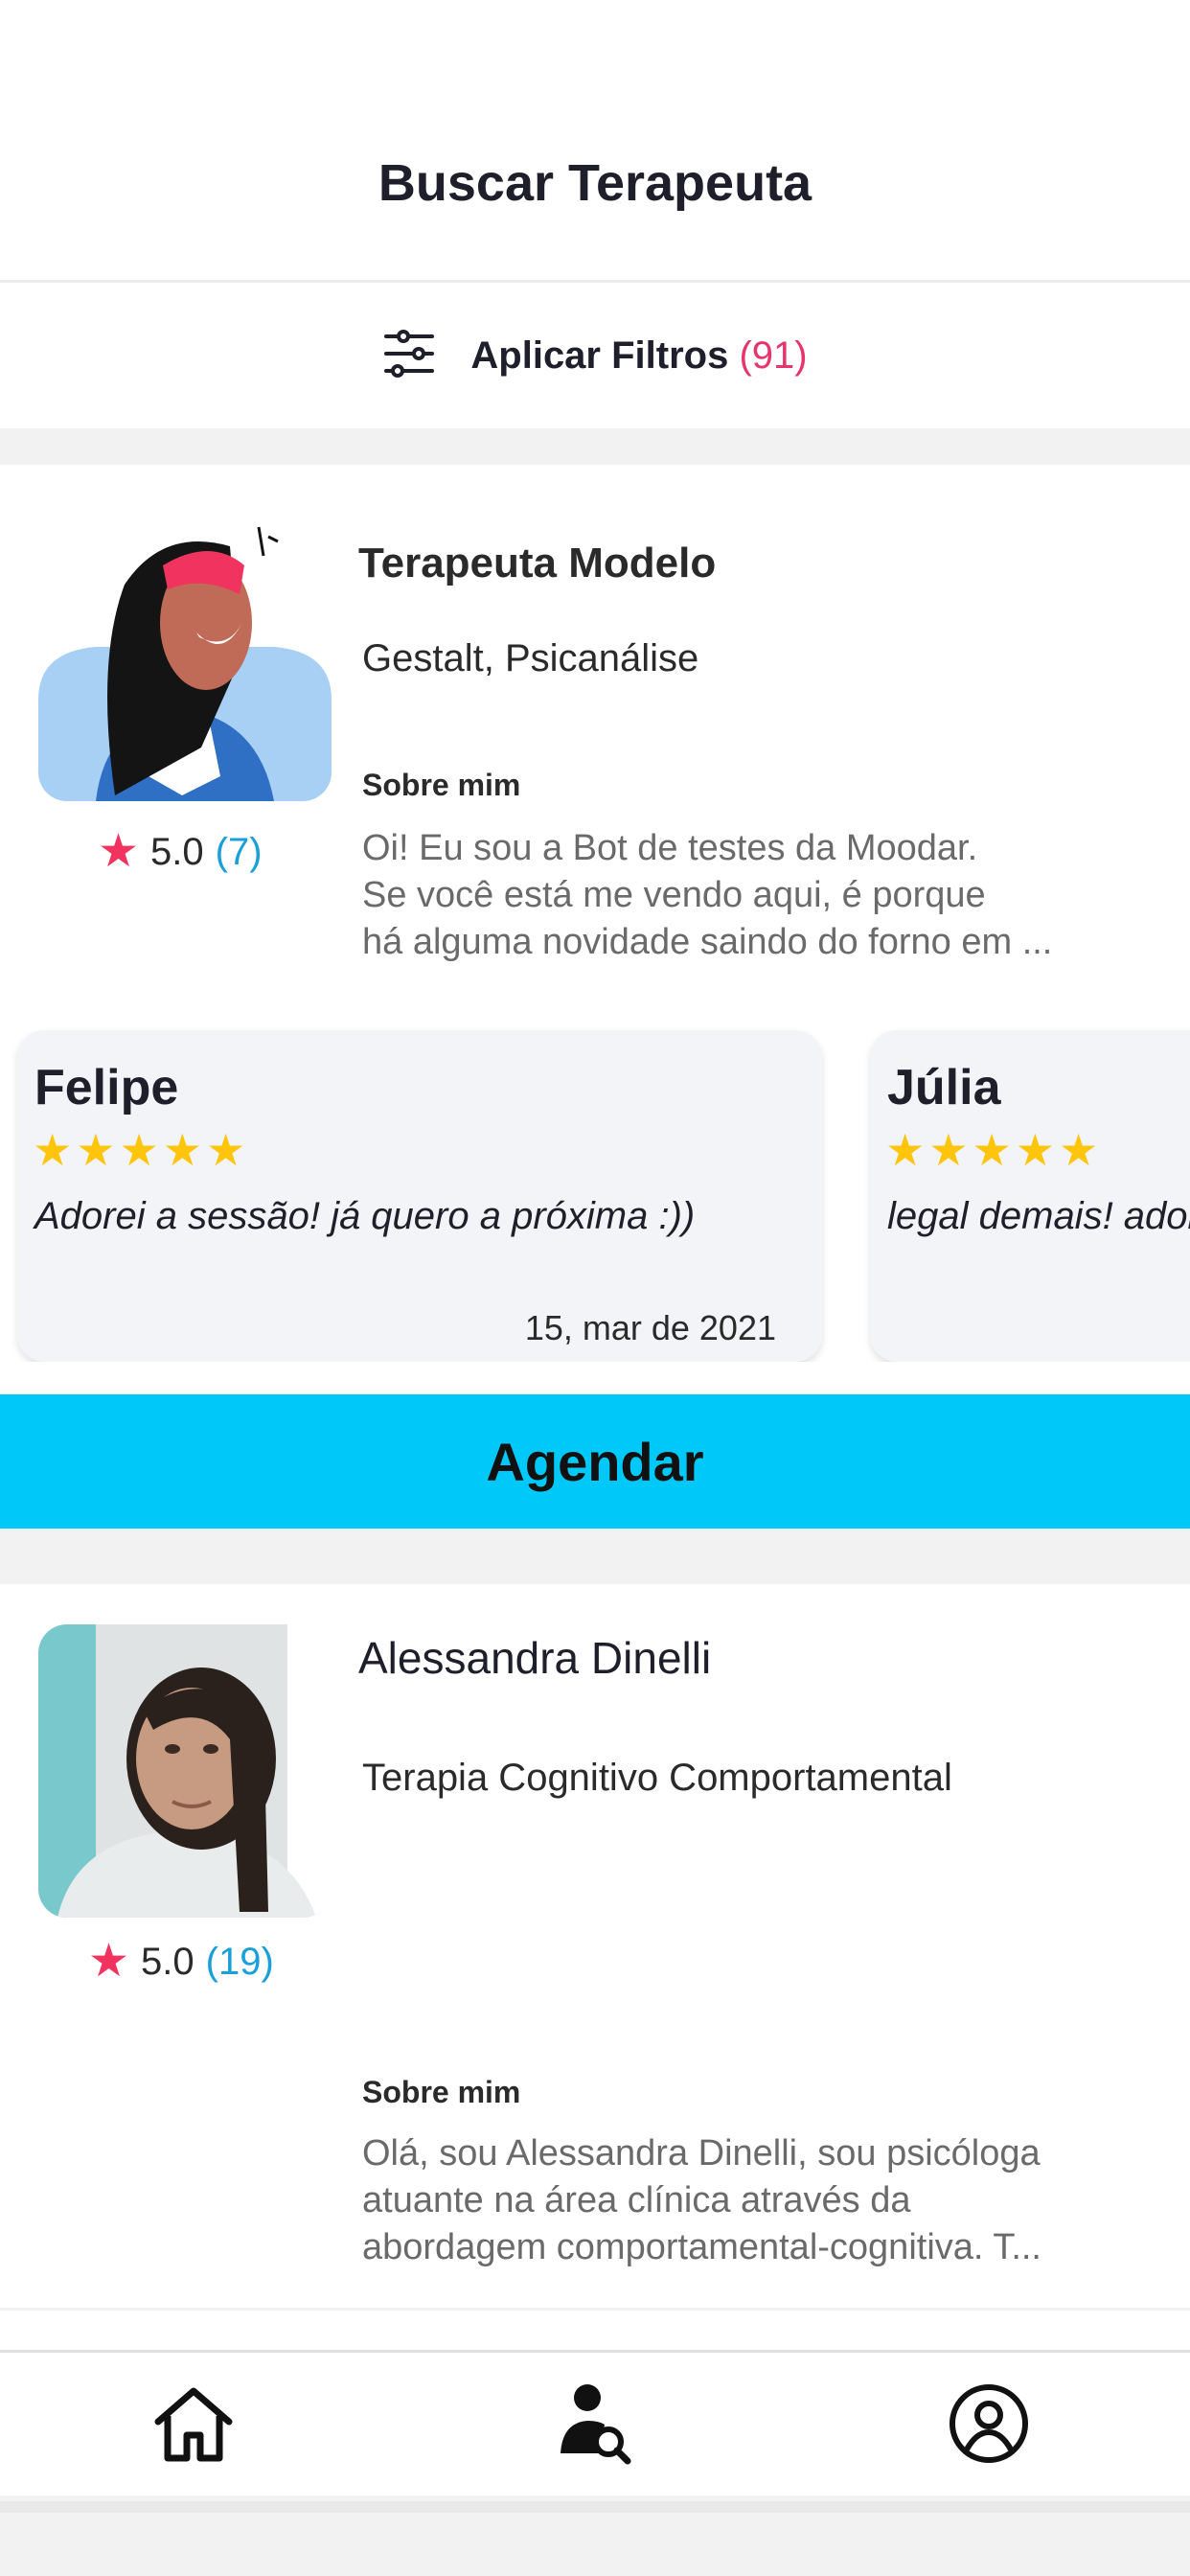  I want to click on rating: ★ 5.0 (7), so click(181, 852).